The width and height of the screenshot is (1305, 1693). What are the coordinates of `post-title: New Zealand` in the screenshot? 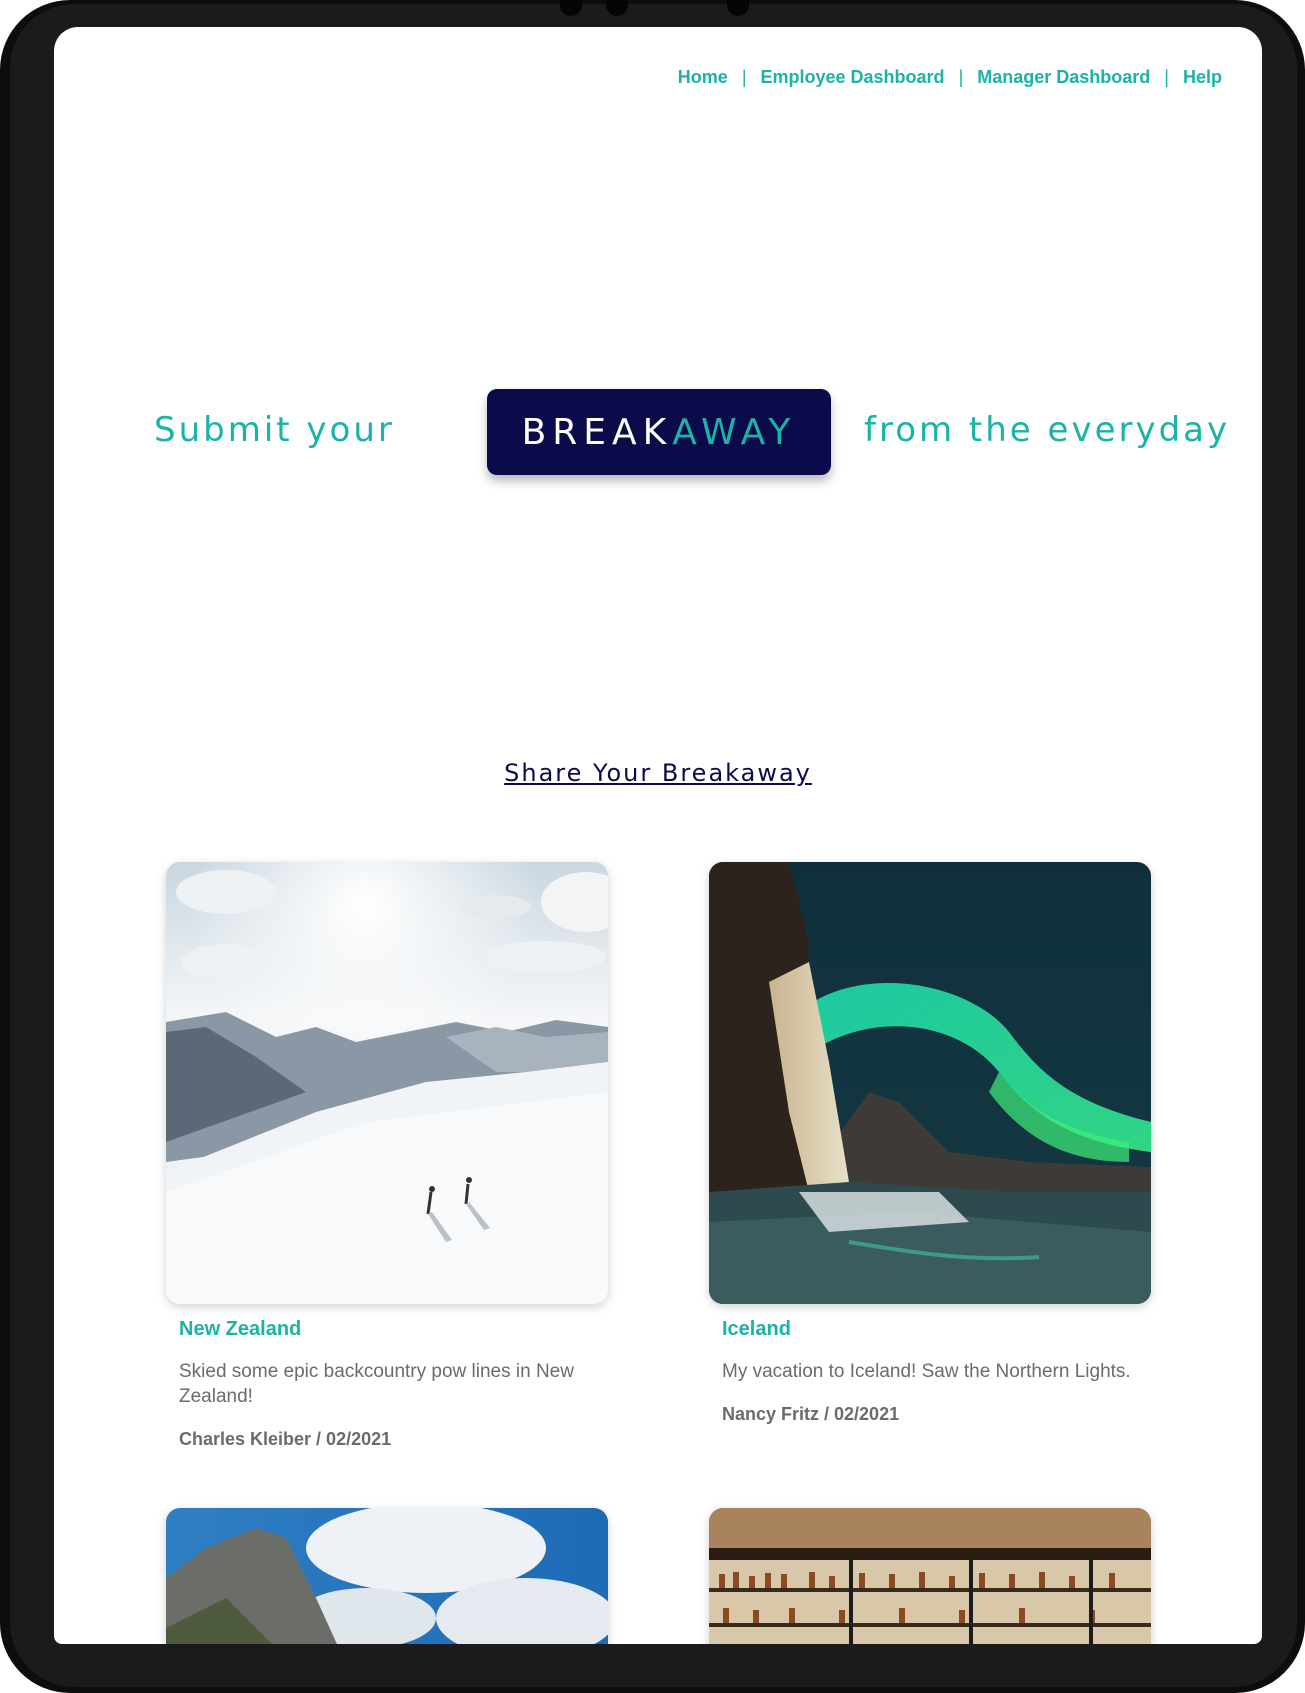 It's located at (240, 1329).